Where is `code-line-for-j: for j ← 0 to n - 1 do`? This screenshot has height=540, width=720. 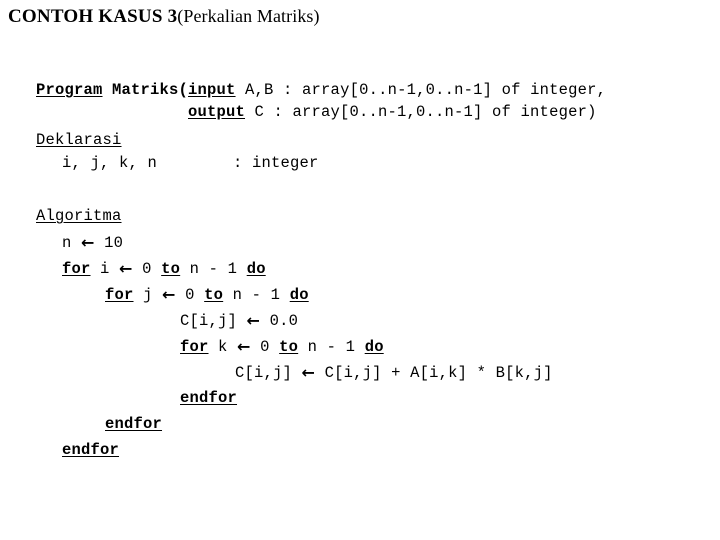 code-line-for-j: for j ← 0 to n - 1 do is located at coordinates (207, 294).